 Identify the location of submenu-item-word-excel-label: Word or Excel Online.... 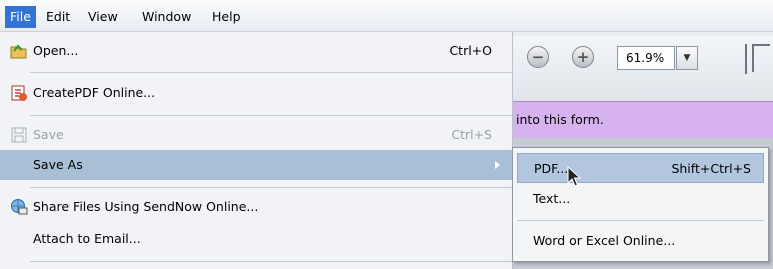
(604, 240).